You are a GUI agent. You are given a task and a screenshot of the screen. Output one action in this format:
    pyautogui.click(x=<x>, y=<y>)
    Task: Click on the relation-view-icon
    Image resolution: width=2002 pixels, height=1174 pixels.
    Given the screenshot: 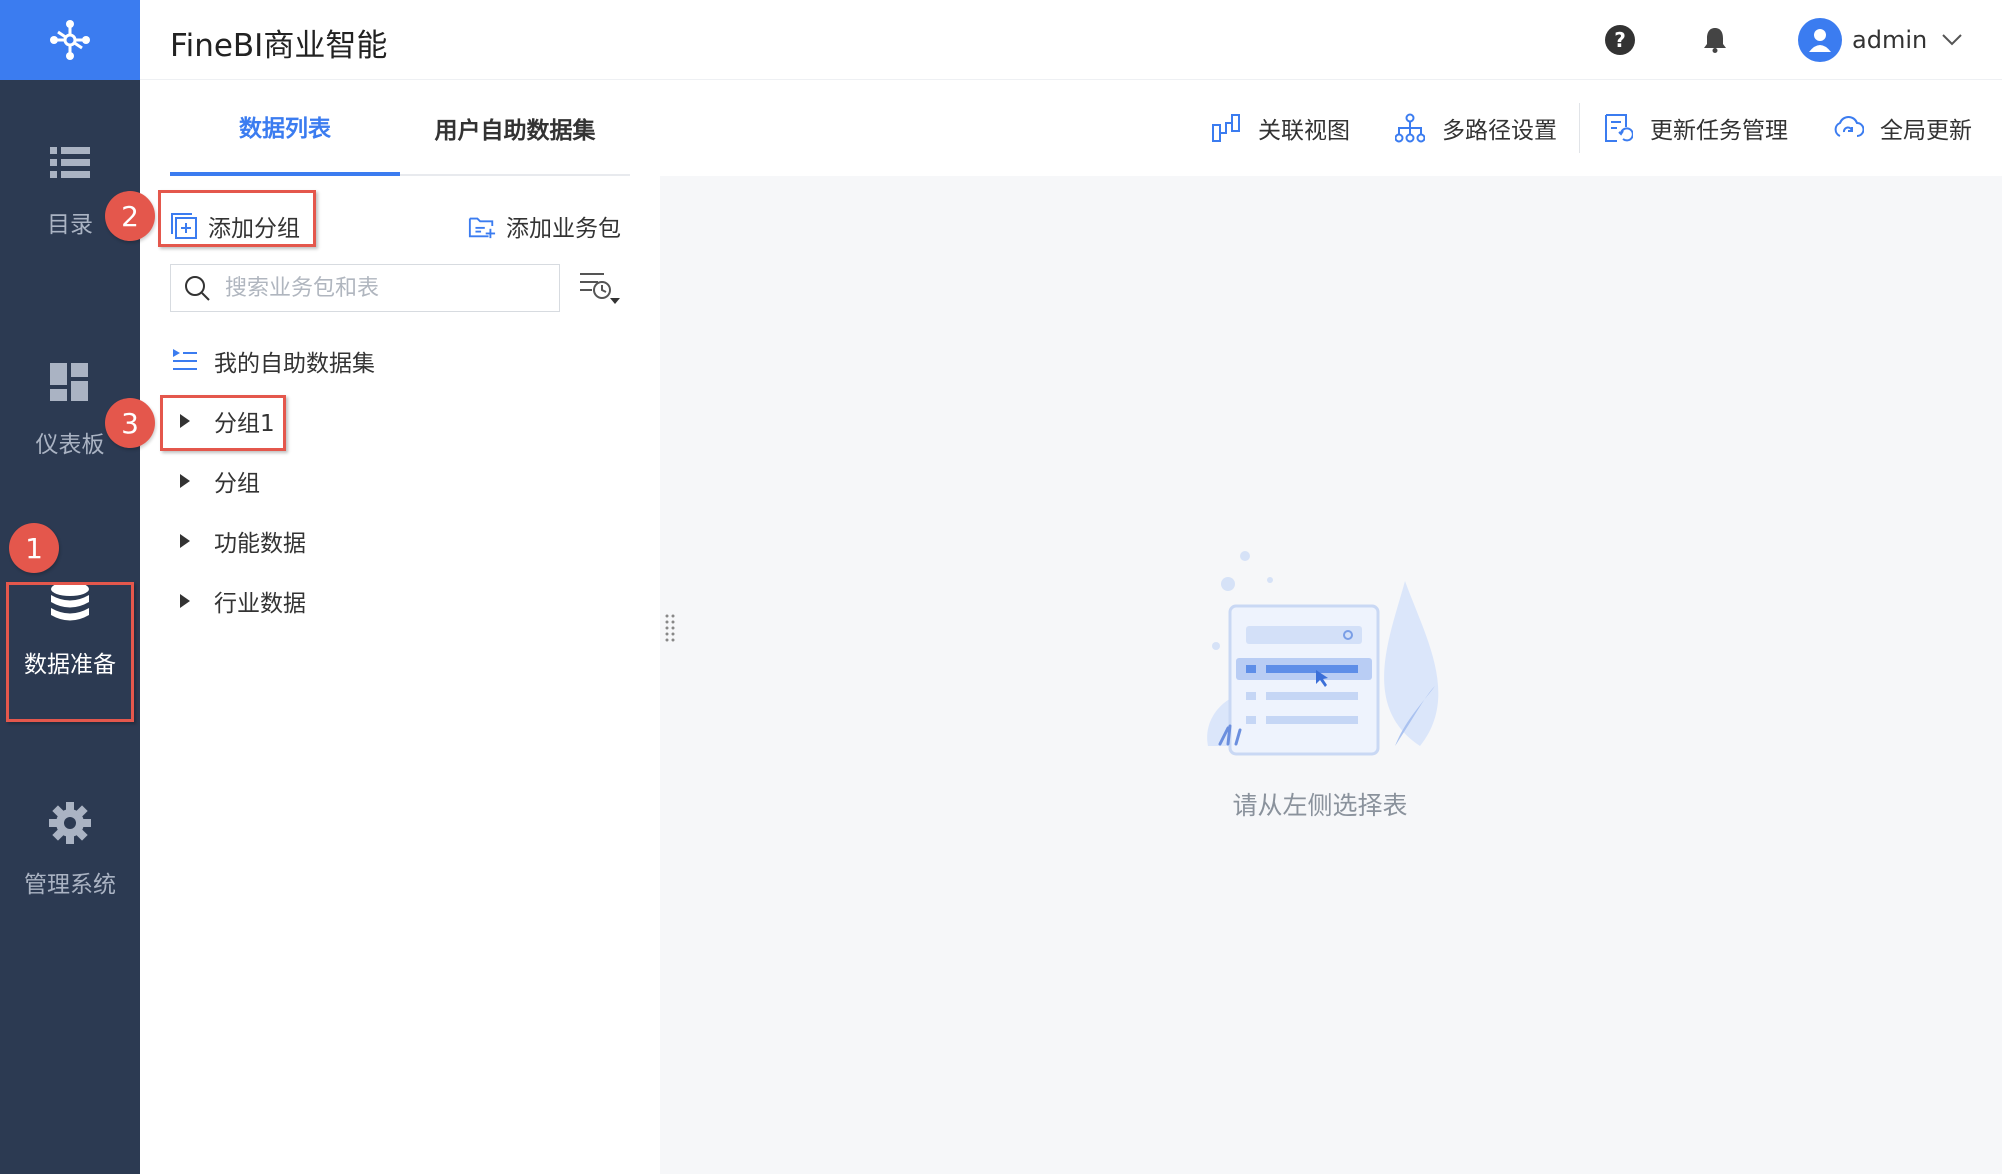 What is the action you would take?
    pyautogui.click(x=1226, y=128)
    